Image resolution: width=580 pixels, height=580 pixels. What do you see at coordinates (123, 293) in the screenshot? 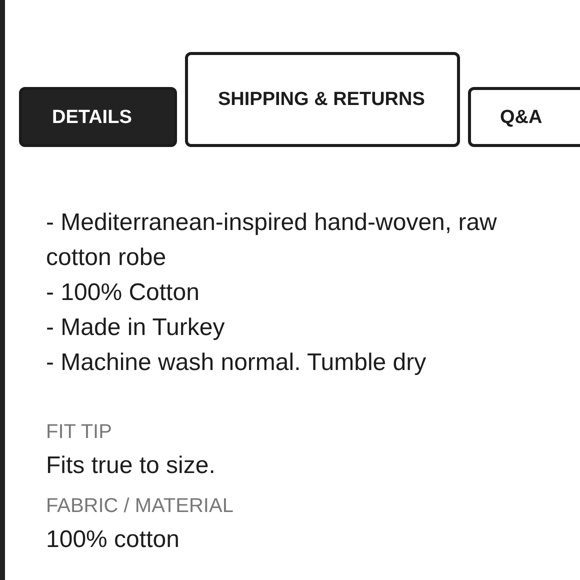
I see `detail-line: - 100% Cotton` at bounding box center [123, 293].